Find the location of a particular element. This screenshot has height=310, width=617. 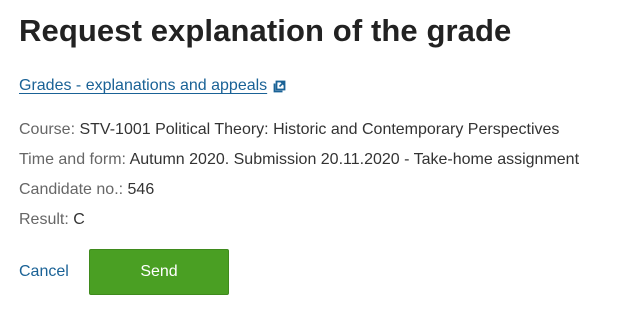

detail-result: Result: C is located at coordinates (299, 225).